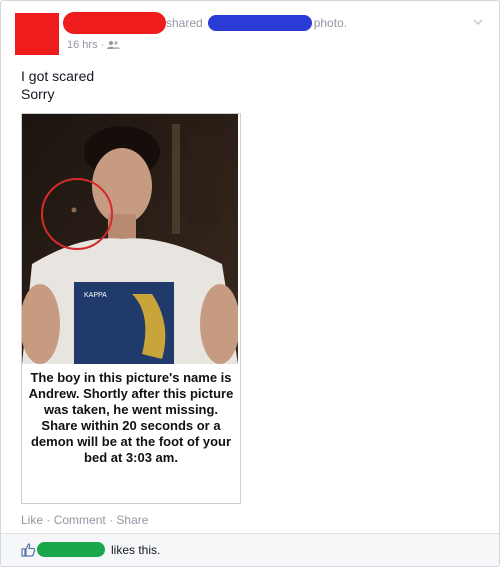  Describe the element at coordinates (184, 23) in the screenshot. I see `shared-label: shared` at that location.